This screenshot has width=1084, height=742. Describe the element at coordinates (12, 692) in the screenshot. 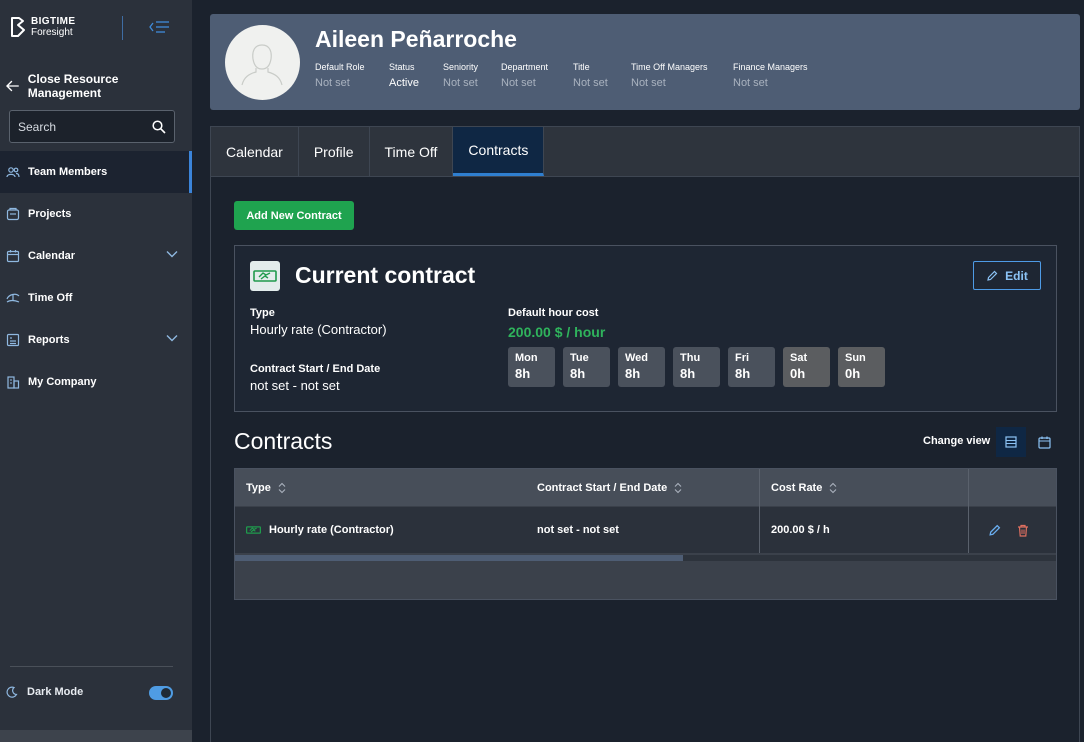

I see `moon-icon` at that location.